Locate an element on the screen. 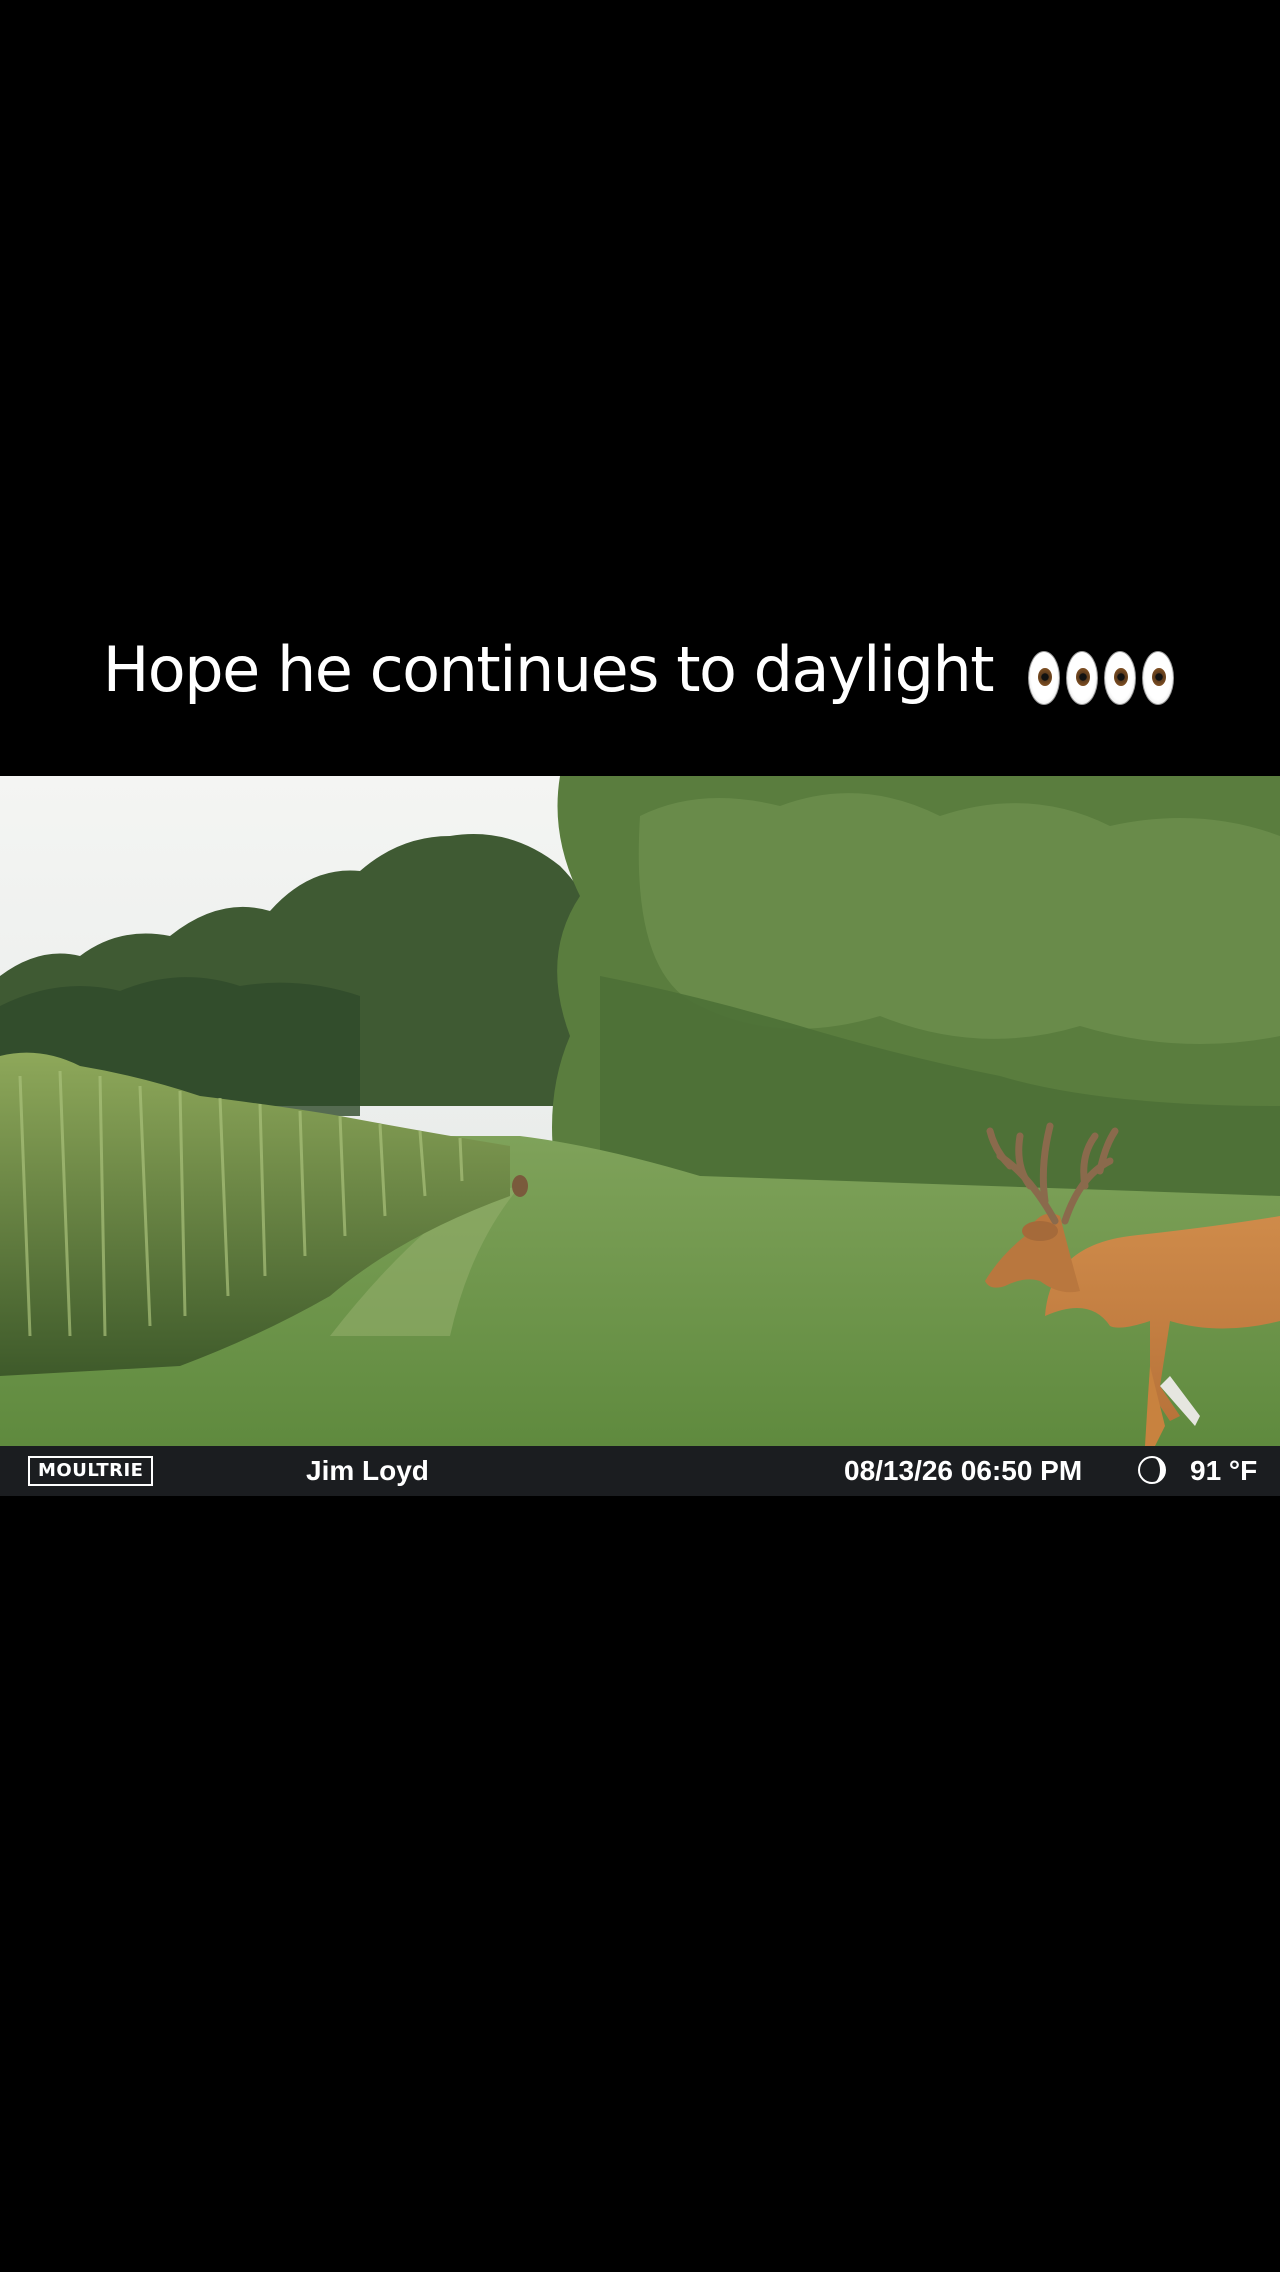  camera-name: Jim Loyd is located at coordinates (367, 1470).